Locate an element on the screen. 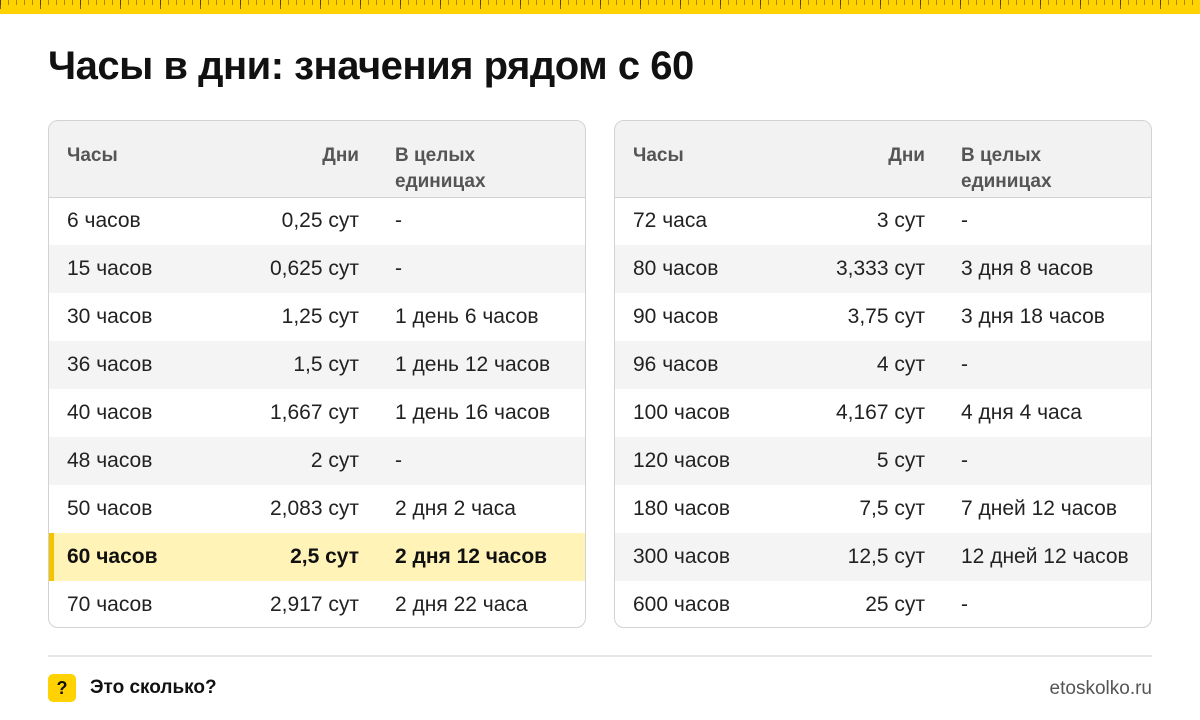 This screenshot has width=1200, height=720. table-row: 100 часов 4,167 сут 4 дня 4 часа is located at coordinates (883, 413).